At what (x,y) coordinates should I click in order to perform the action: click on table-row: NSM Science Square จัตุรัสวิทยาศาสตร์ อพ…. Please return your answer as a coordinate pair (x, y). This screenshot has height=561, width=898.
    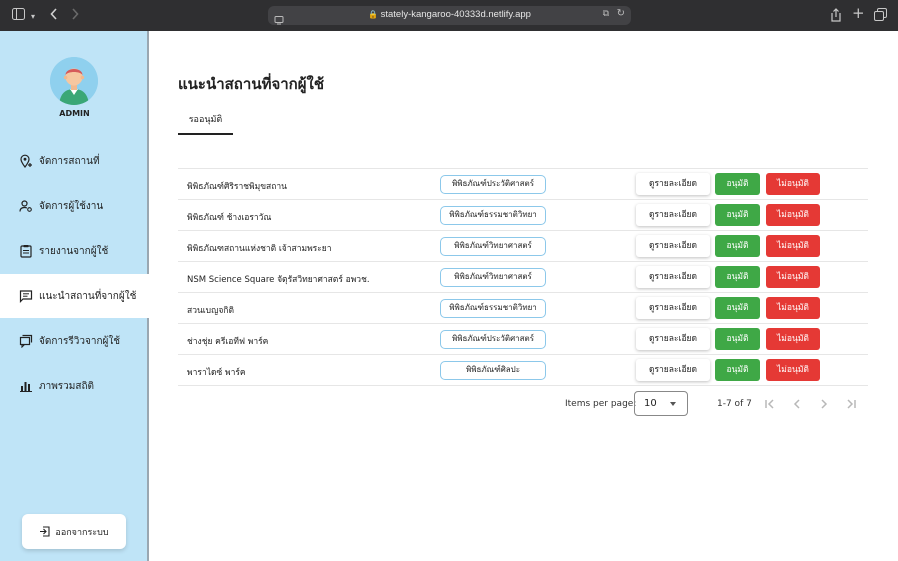
    Looking at the image, I should click on (523, 277).